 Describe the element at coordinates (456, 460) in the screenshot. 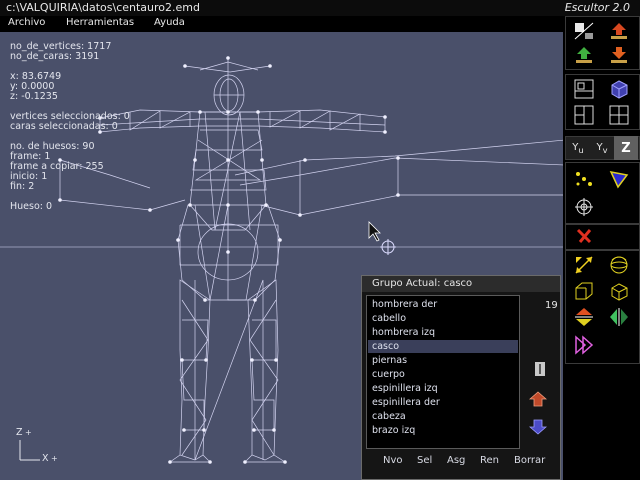

I see `asignar-button: Asg` at that location.